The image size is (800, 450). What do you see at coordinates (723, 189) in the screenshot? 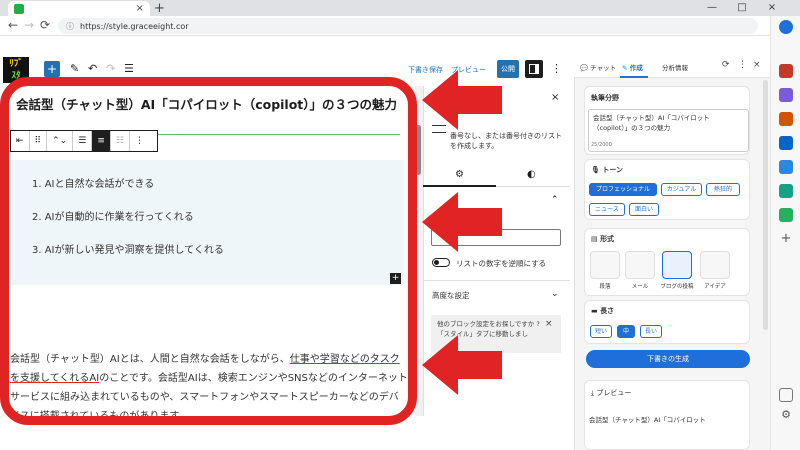
I see `tone-enthusiastic-button: 熱狂的` at bounding box center [723, 189].